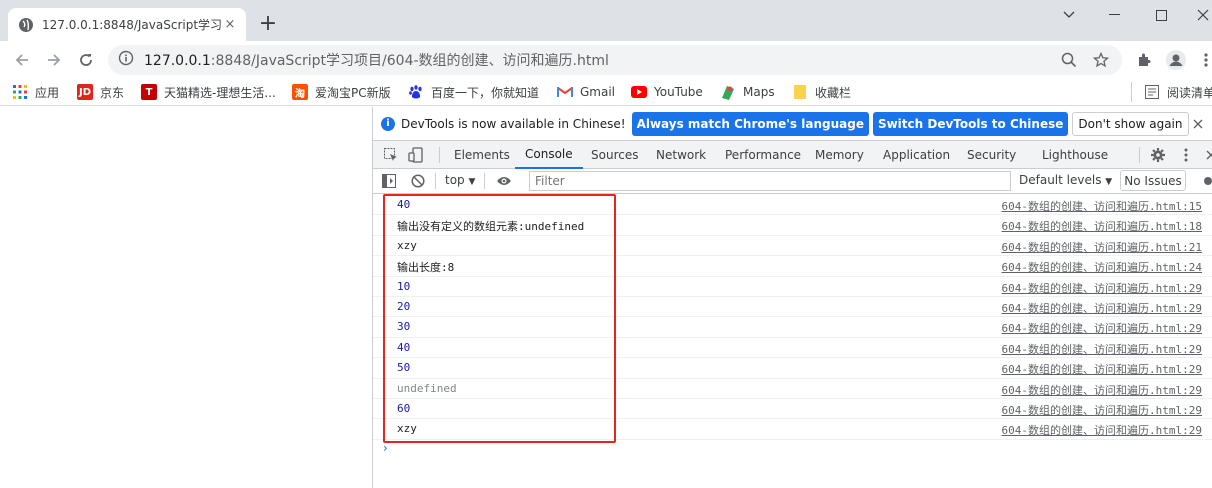 The width and height of the screenshot is (1212, 488). I want to click on info-icon, so click(126, 60).